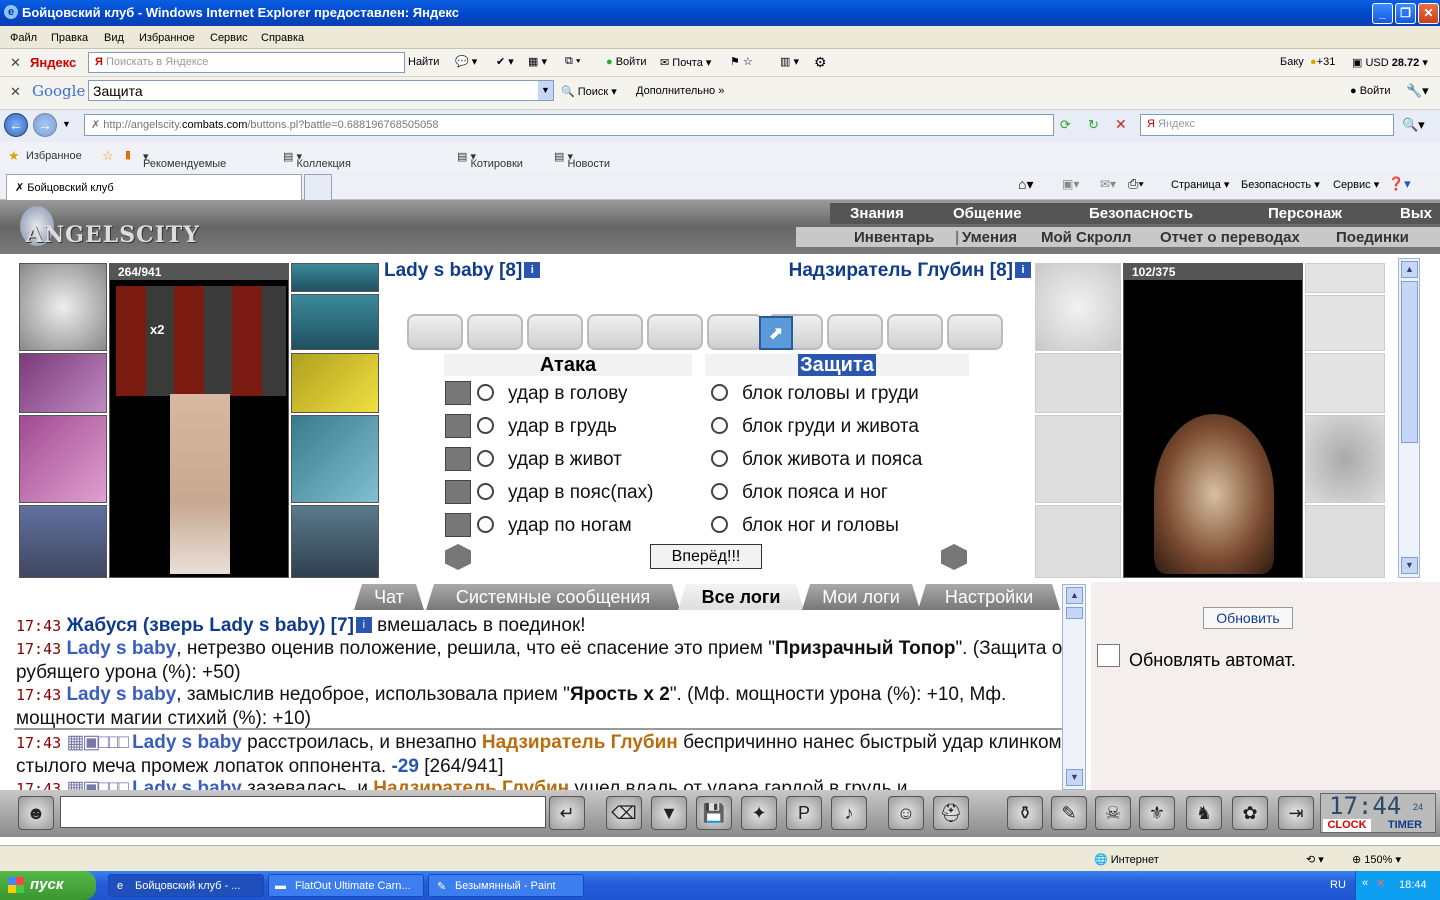  What do you see at coordinates (1405, 13) in the screenshot?
I see `maximize-button: ❐` at bounding box center [1405, 13].